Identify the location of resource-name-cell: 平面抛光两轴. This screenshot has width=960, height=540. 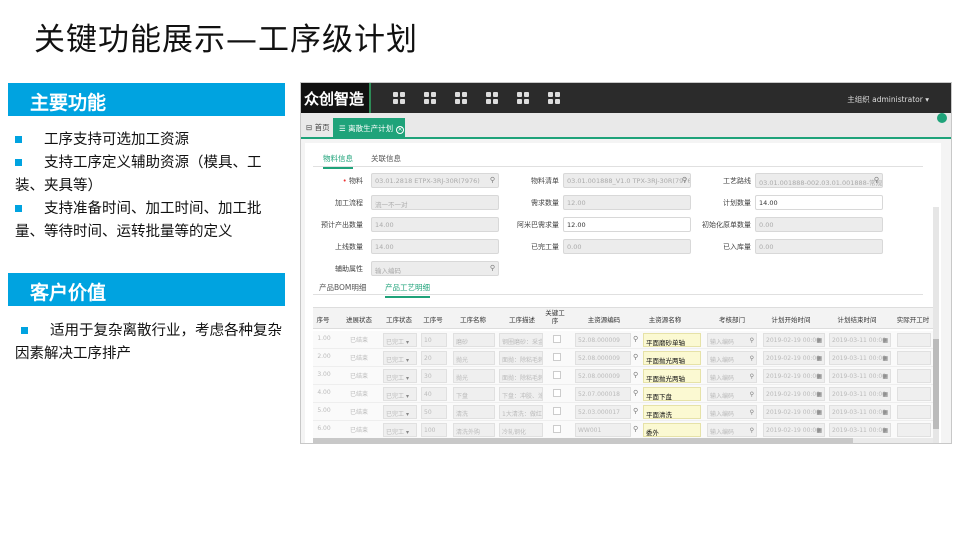
(672, 358).